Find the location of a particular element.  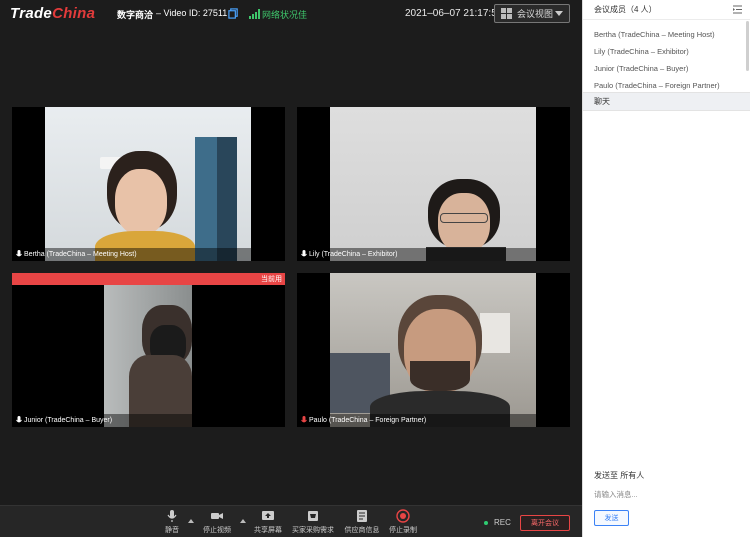

mute-label: 静音 is located at coordinates (172, 530).